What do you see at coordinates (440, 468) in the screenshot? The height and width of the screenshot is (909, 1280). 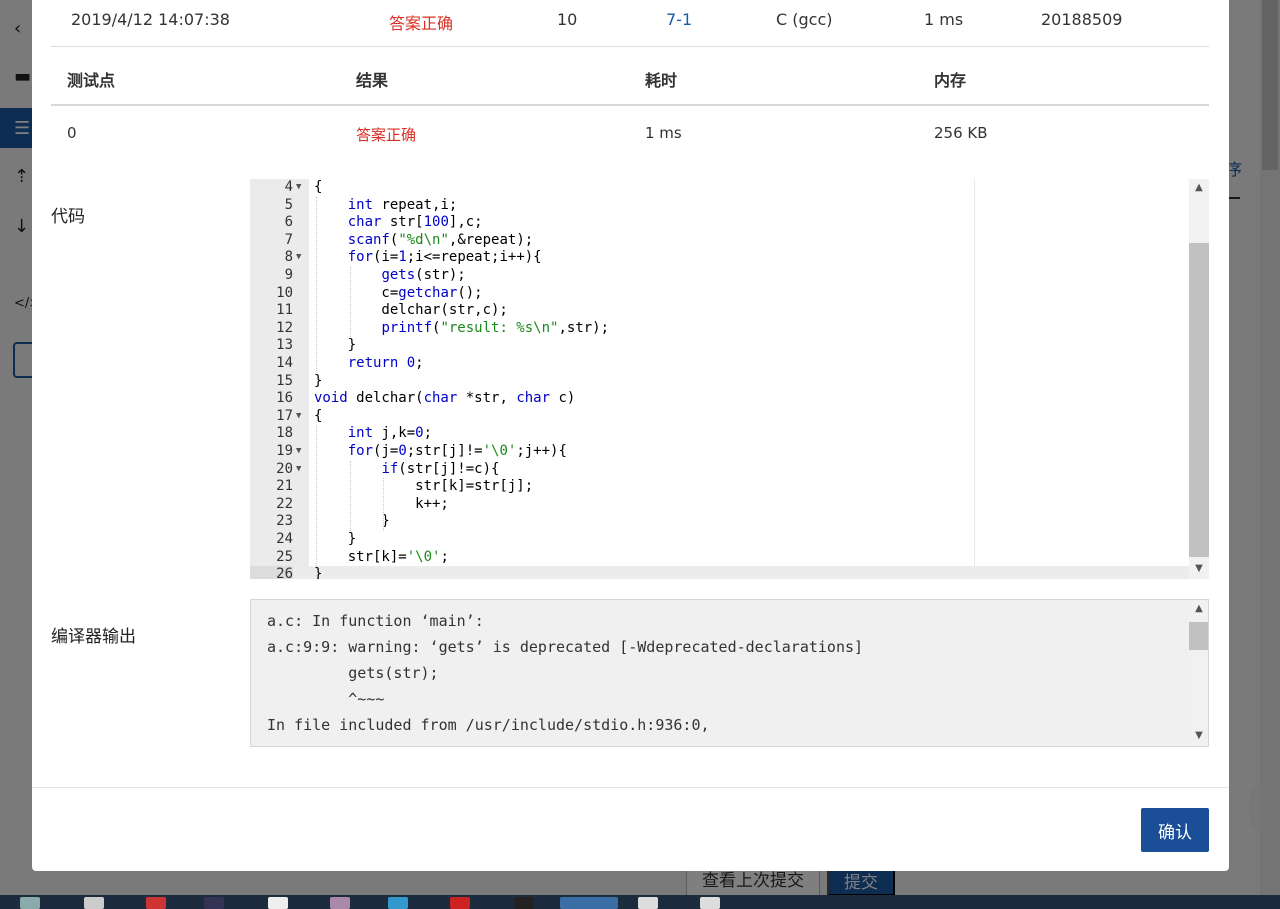 I see `line-source: if(str[j]!=c){` at bounding box center [440, 468].